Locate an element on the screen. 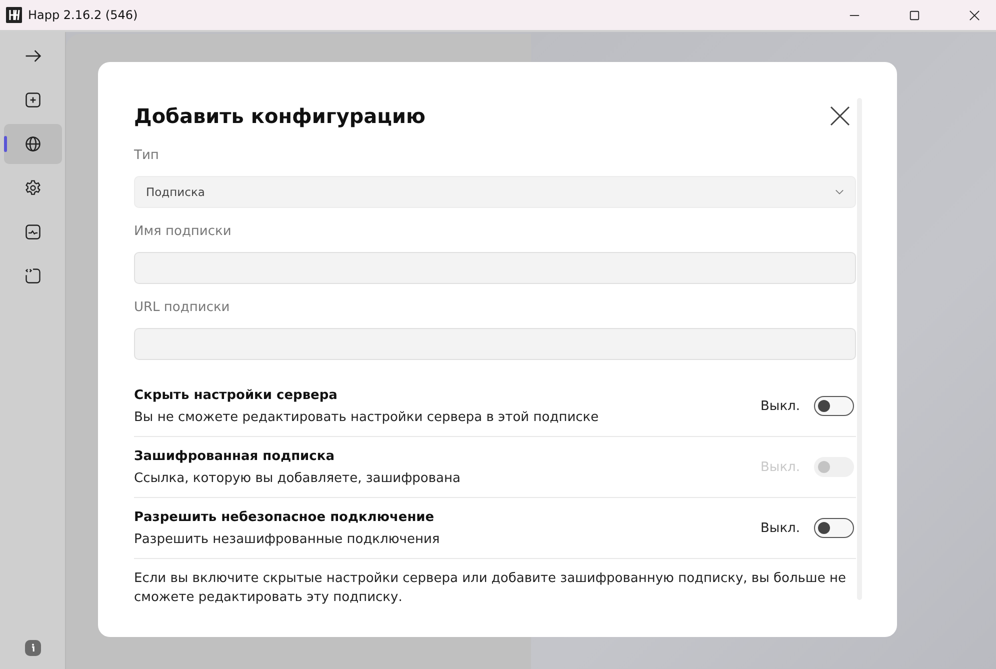  app-logo-icon is located at coordinates (14, 15).